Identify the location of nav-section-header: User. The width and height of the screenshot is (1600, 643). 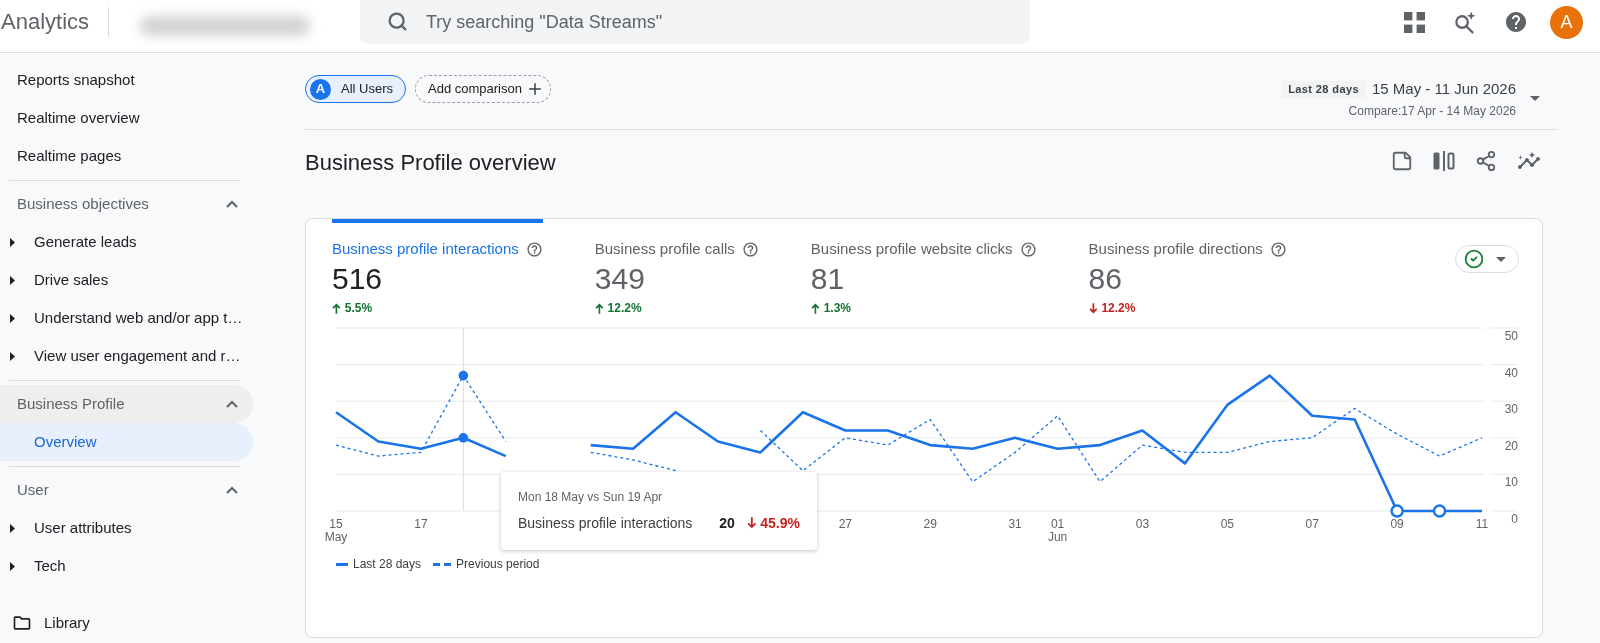
(126, 490).